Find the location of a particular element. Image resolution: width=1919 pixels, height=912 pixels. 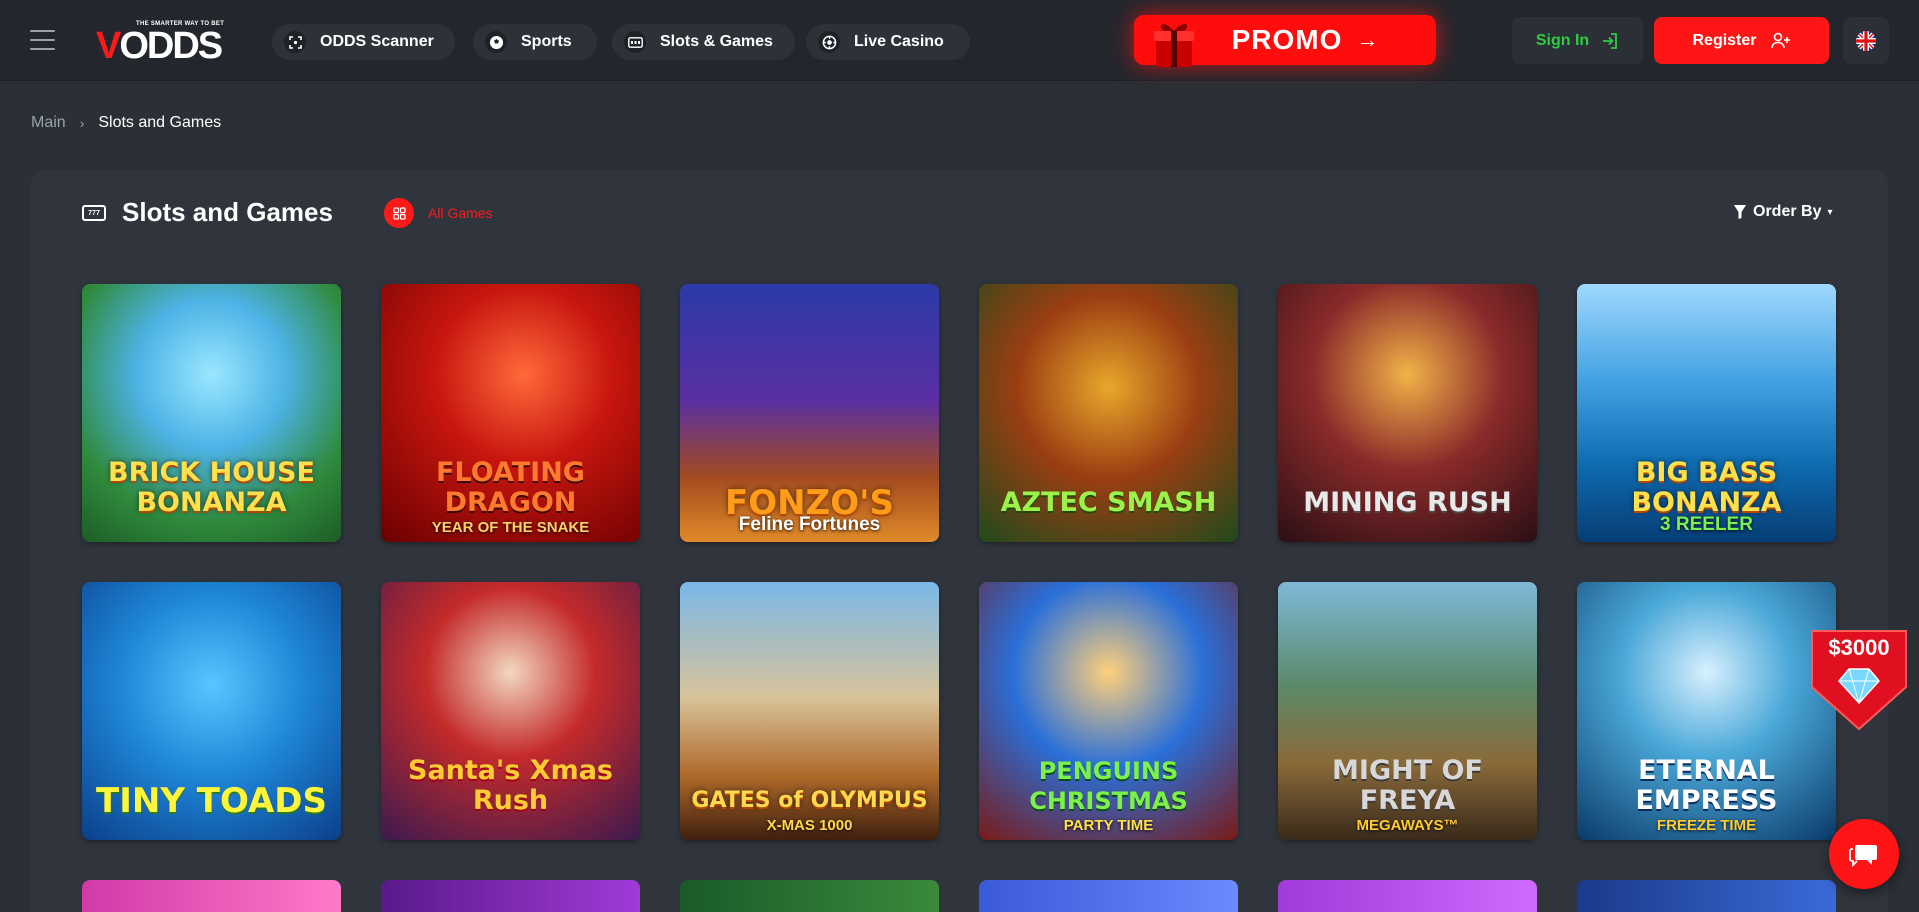

game-subtitle: 3 REELER is located at coordinates (1706, 524).